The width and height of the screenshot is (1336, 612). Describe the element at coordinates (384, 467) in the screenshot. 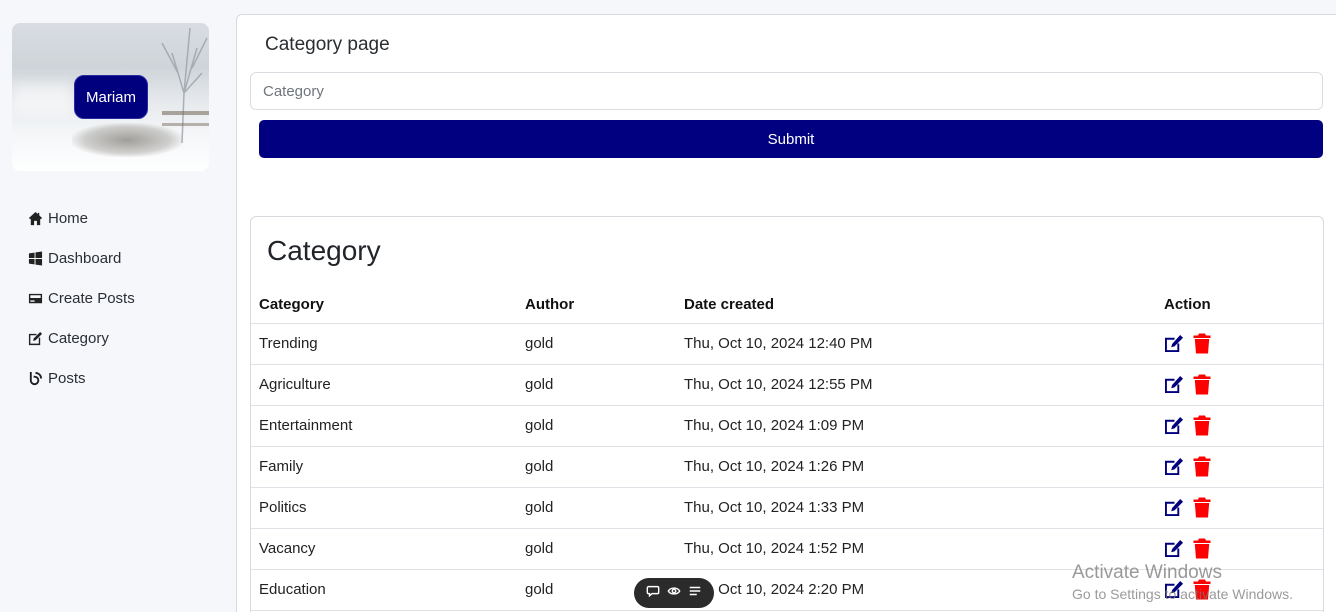

I see `cell-category: Family` at that location.